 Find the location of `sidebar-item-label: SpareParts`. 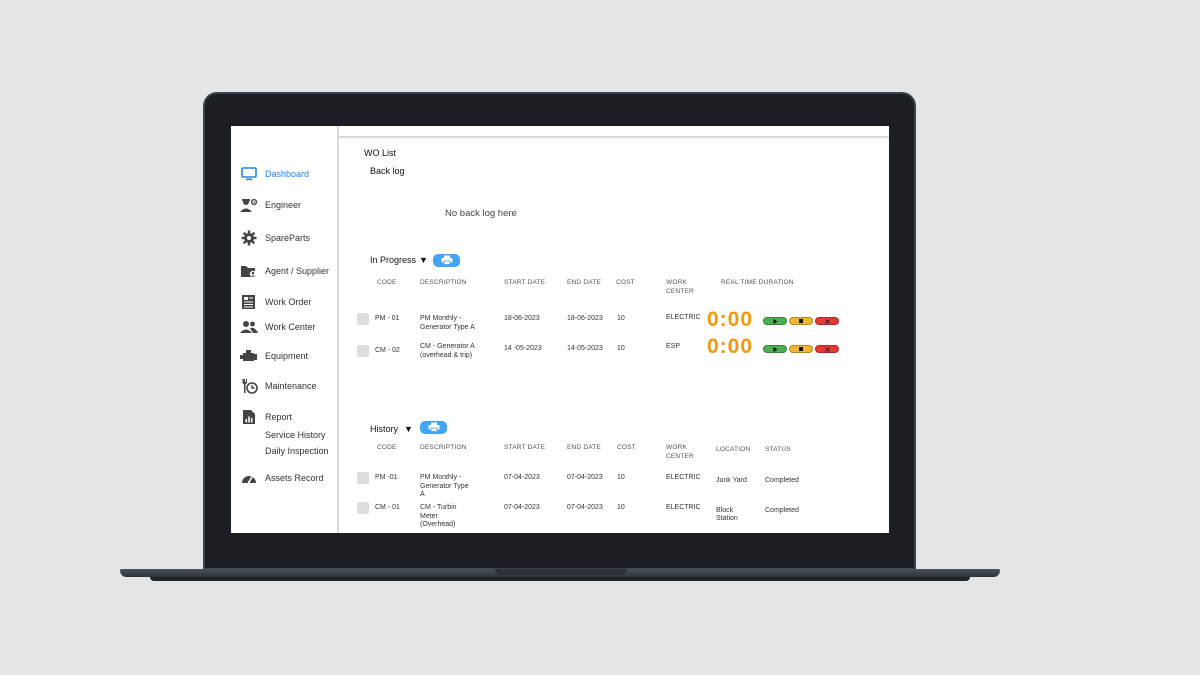

sidebar-item-label: SpareParts is located at coordinates (288, 238).